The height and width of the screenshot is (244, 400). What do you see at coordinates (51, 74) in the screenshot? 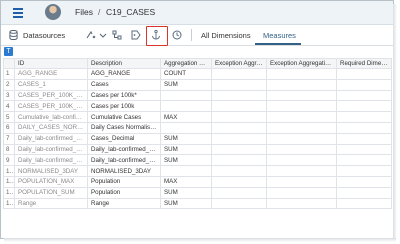
I see `cell-id: AGG_RANGE` at bounding box center [51, 74].